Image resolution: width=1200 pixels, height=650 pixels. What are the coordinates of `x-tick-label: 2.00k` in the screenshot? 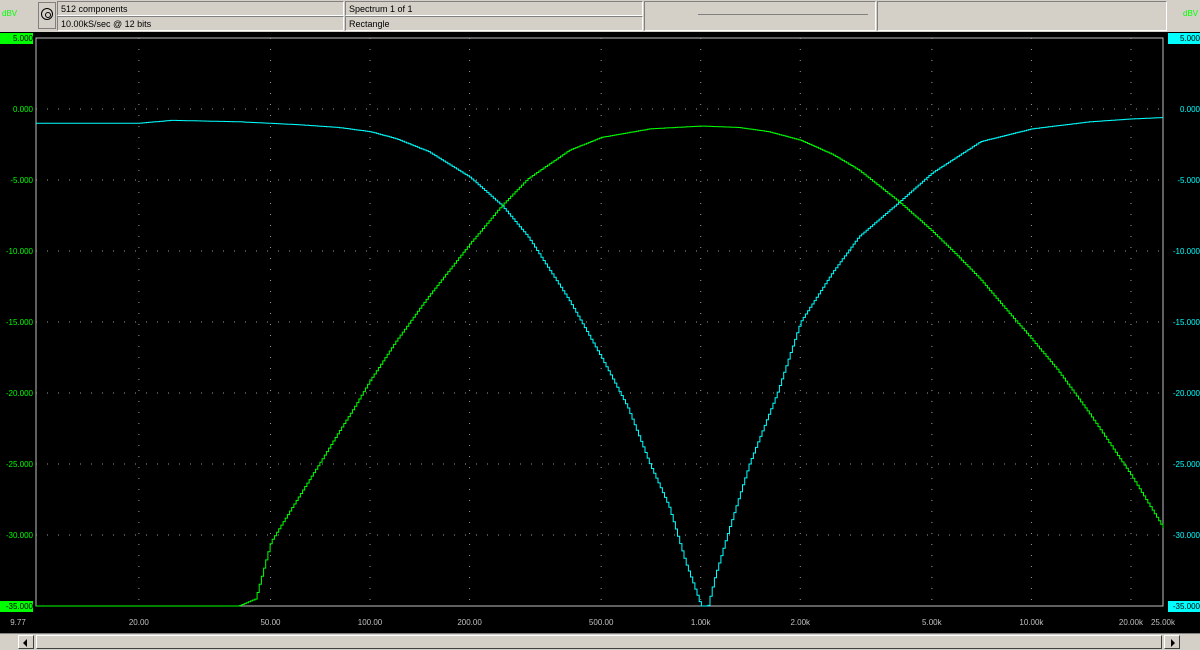 It's located at (800, 622).